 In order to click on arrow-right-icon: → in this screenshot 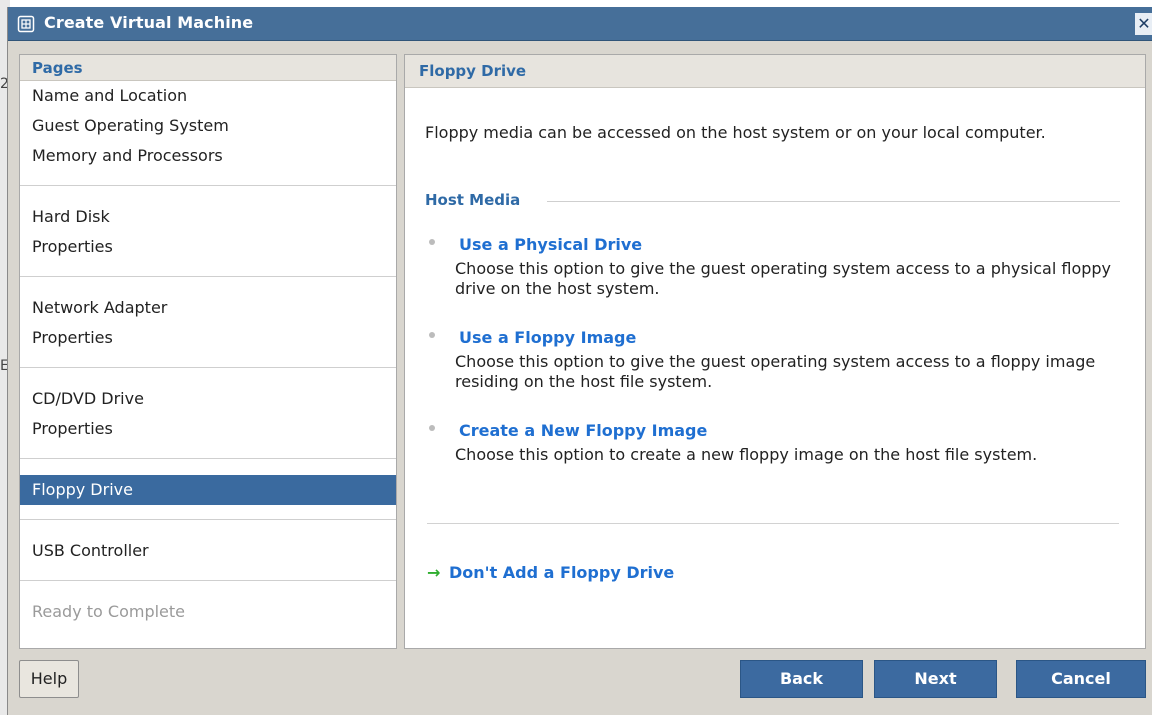, I will do `click(434, 572)`.